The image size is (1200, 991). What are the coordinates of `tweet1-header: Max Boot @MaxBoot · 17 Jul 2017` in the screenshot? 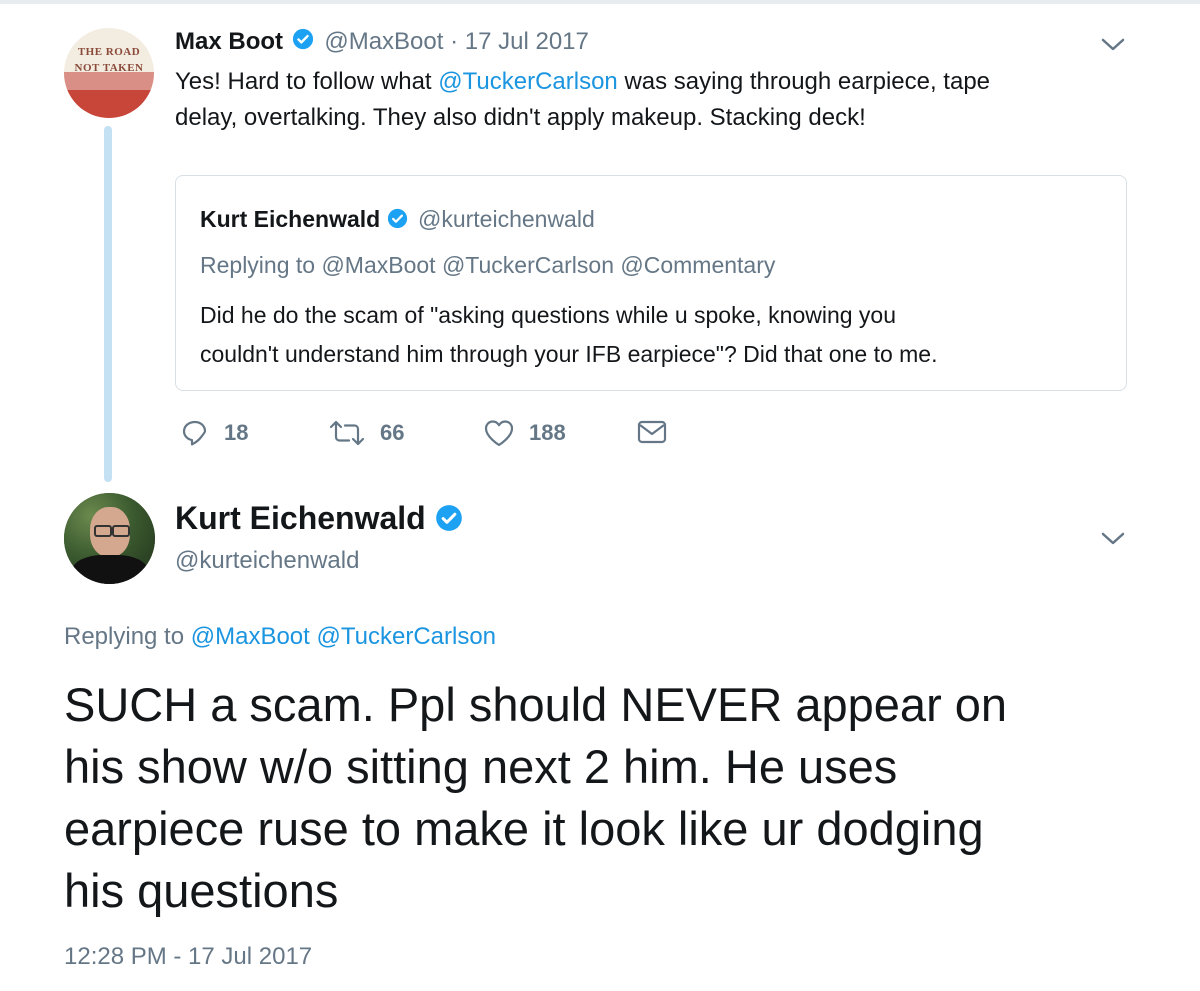 It's located at (382, 42).